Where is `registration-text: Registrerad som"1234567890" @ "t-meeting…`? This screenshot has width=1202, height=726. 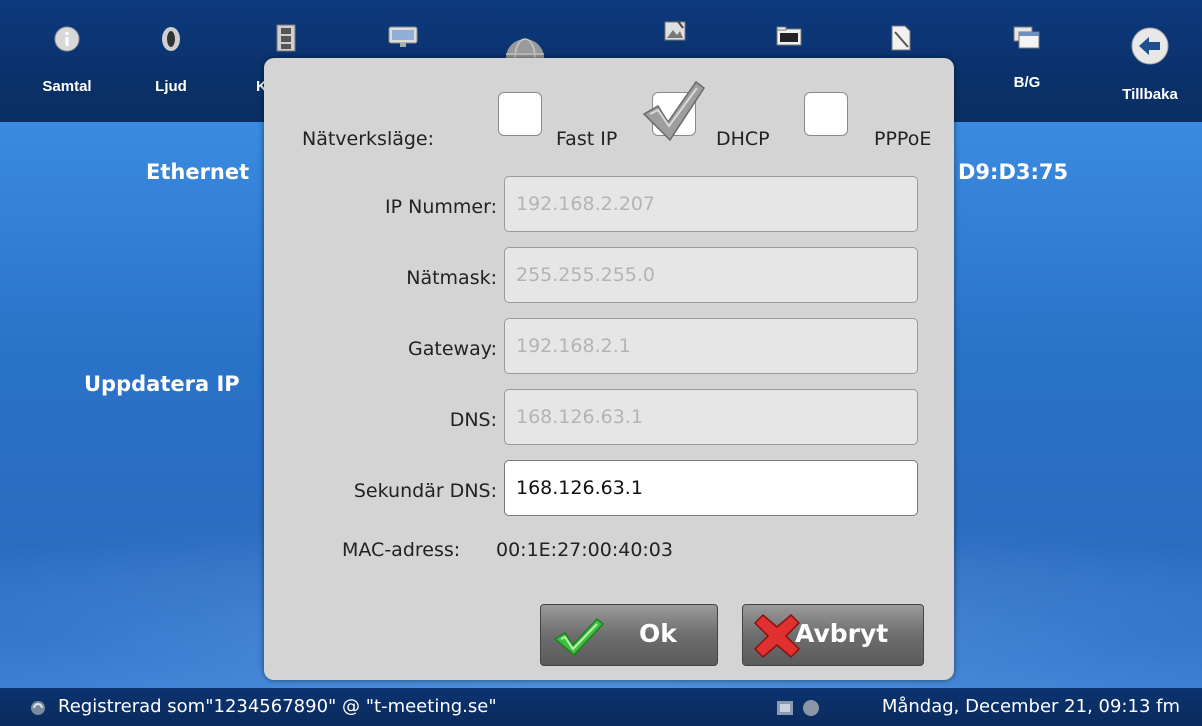 registration-text: Registrerad som"1234567890" @ "t-meeting… is located at coordinates (277, 706).